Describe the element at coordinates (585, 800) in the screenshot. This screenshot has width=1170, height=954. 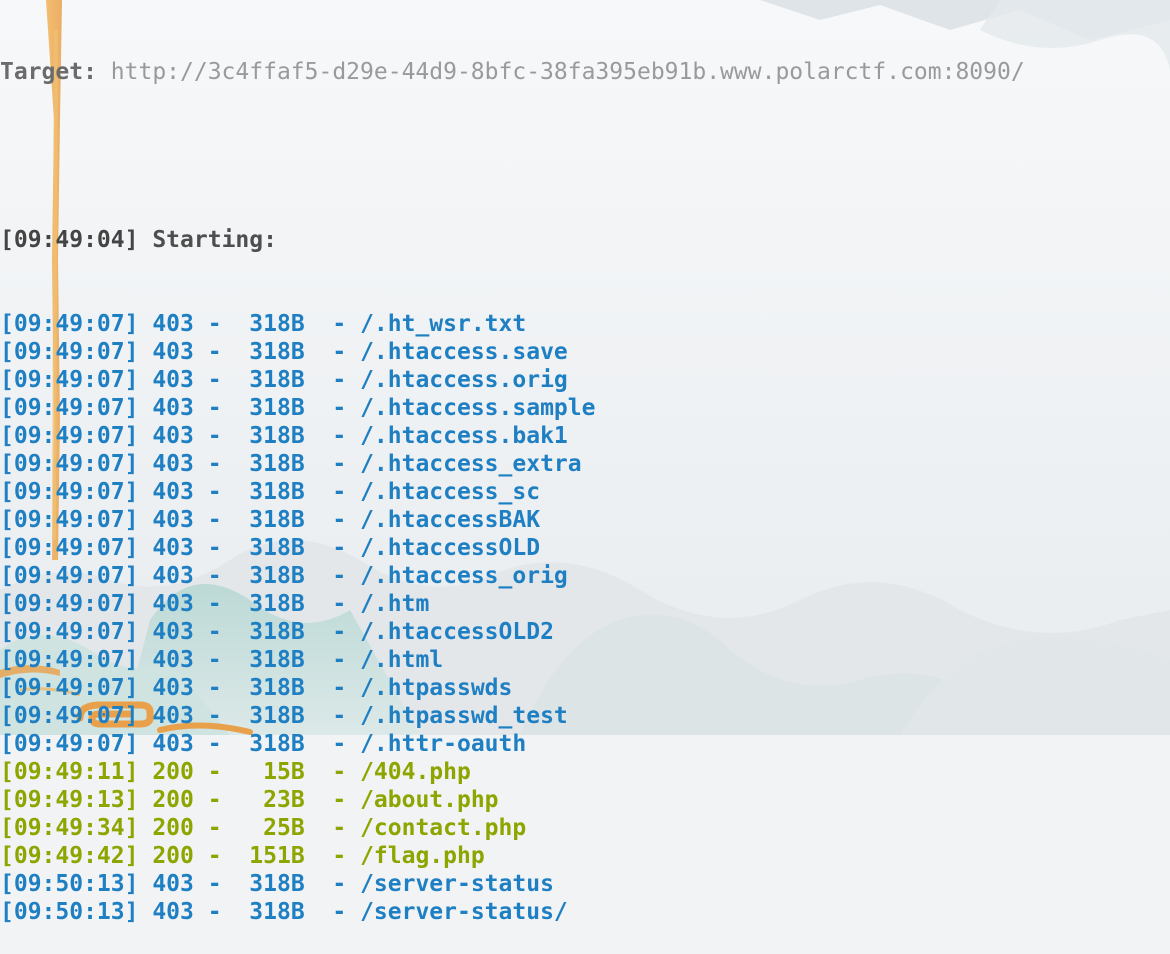
I see `result-row: [09:49:13] 200 - 23B - /about.php` at that location.